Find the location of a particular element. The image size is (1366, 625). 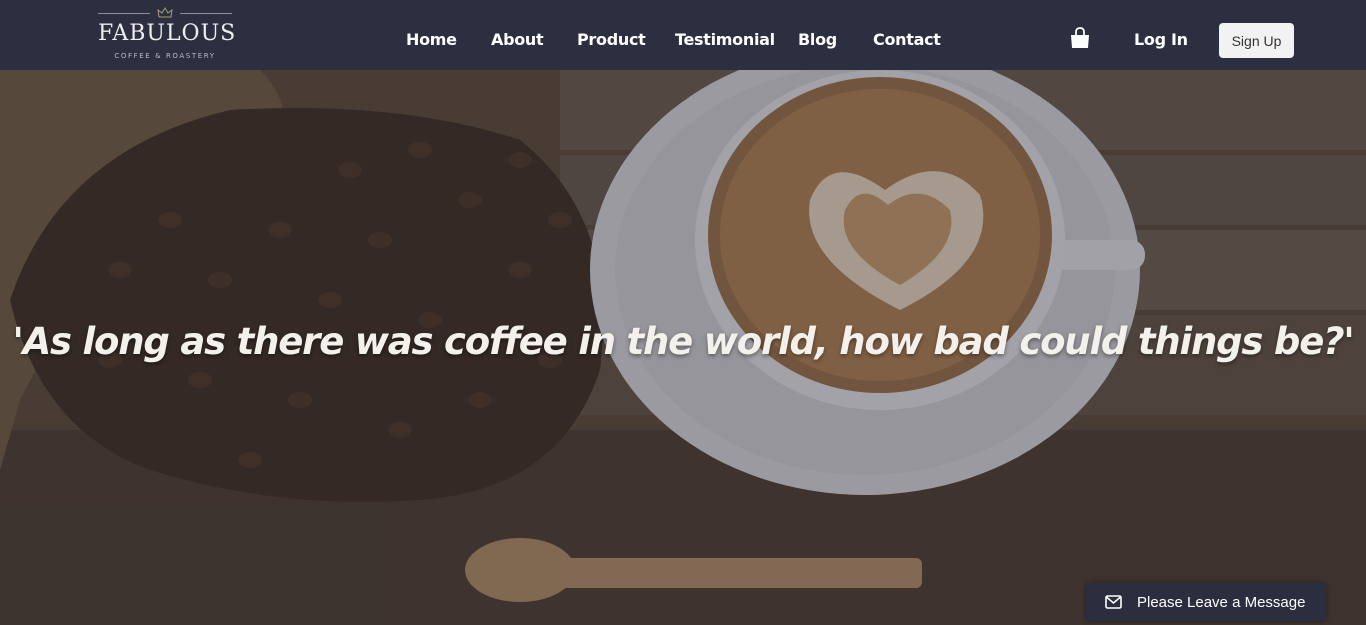

brand-name: FABULOUS is located at coordinates (167, 33).